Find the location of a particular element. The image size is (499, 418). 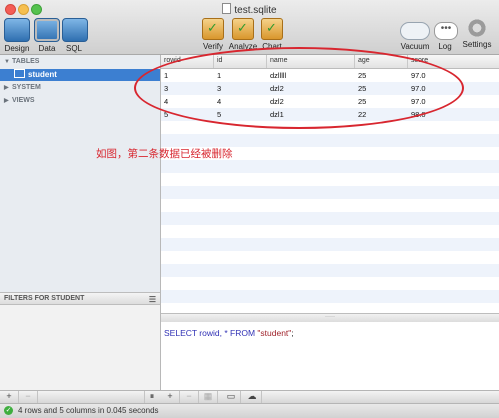

upload-cloud-icon: ☁ is located at coordinates (252, 397).